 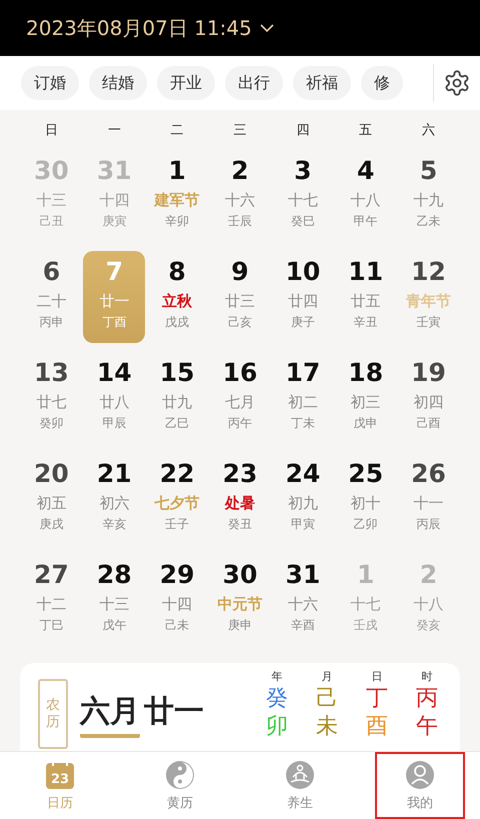 I want to click on weekday-label: 六, so click(x=429, y=130).